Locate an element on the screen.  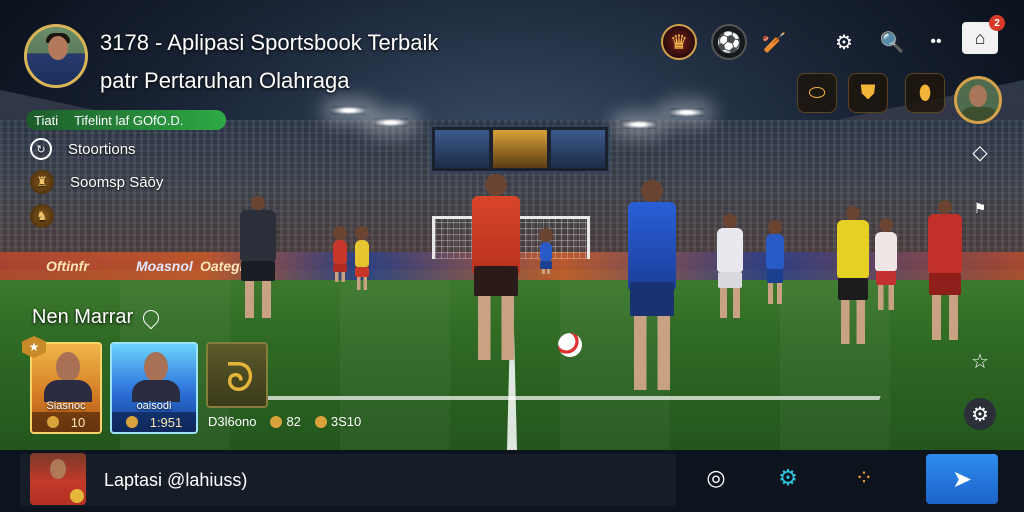
status-value: Tifelint laf GOfO.D. is located at coordinates (129, 120).